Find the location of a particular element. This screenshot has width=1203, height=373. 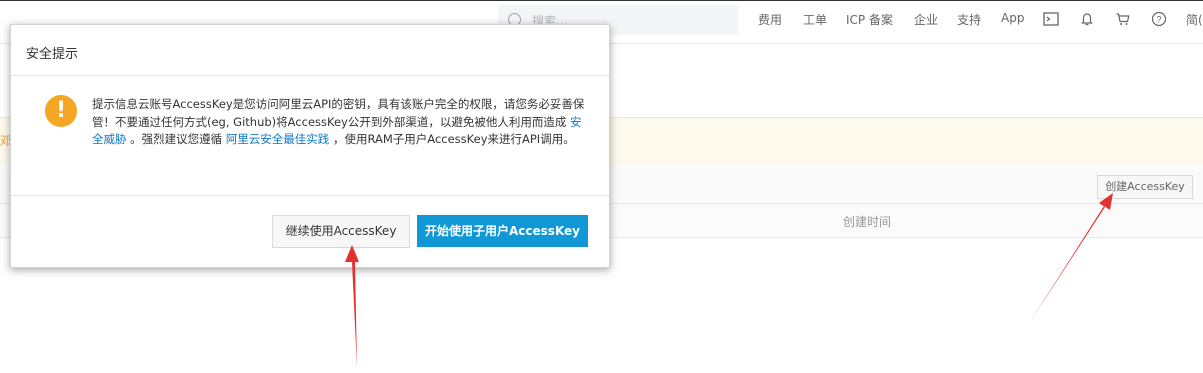

nav-item-billing: 费用 is located at coordinates (770, 19).